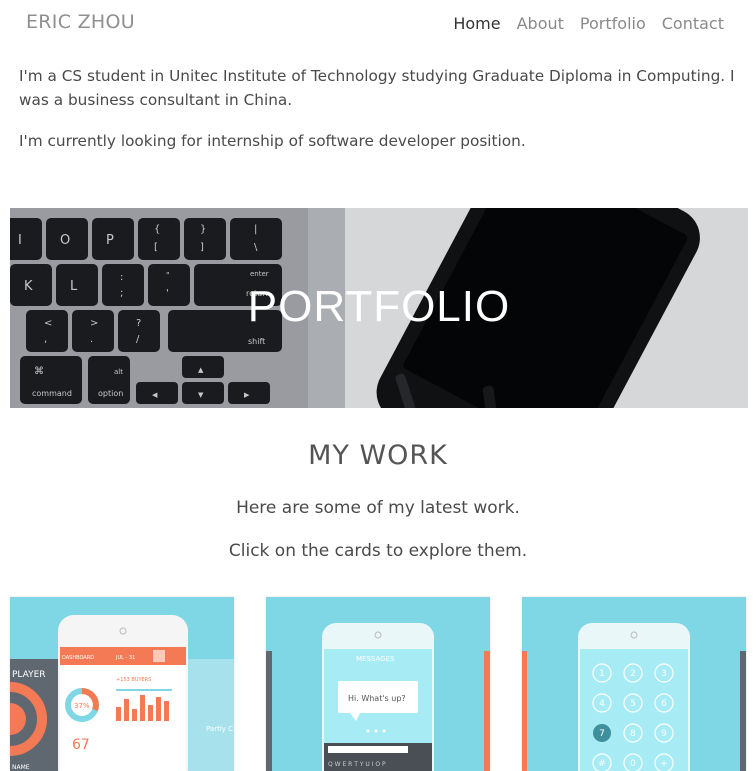 The height and width of the screenshot is (771, 756). Describe the element at coordinates (29, 675) in the screenshot. I see `player-label: PLAYER` at that location.